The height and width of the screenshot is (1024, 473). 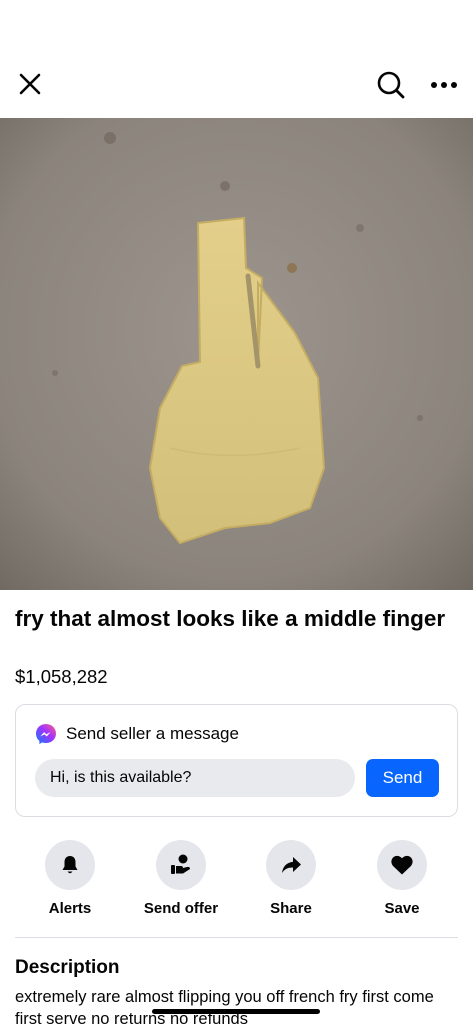 I want to click on search-button, so click(x=391, y=85).